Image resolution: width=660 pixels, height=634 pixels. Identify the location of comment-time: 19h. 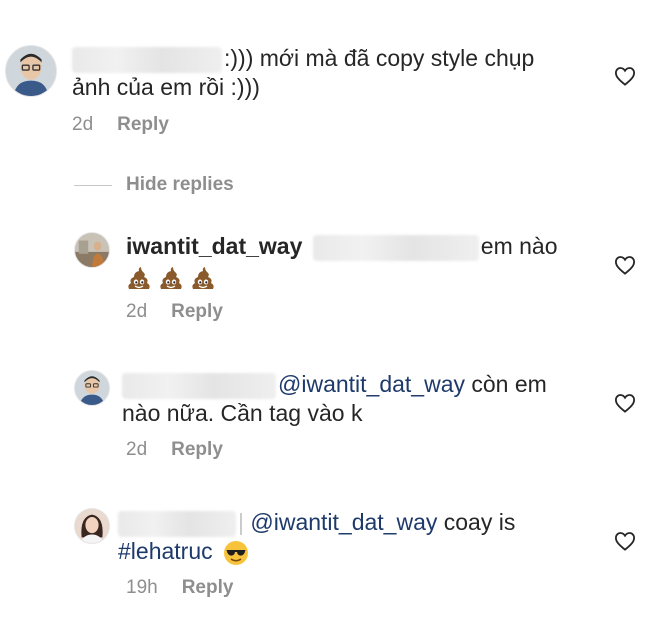
(142, 587).